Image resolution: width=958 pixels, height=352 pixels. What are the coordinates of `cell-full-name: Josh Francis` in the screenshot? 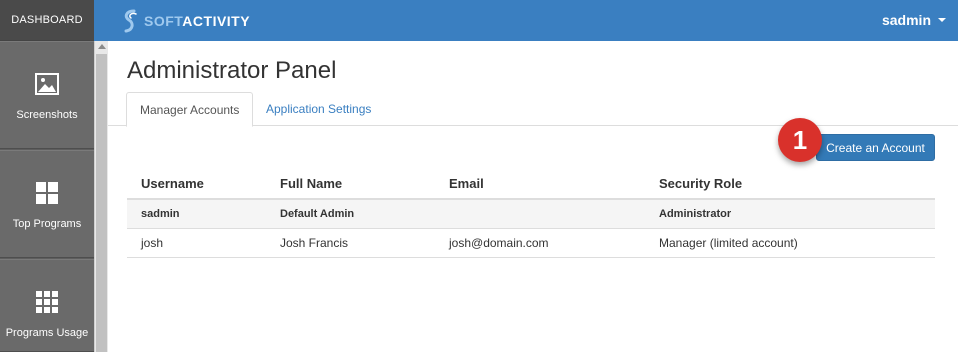 It's located at (314, 243).